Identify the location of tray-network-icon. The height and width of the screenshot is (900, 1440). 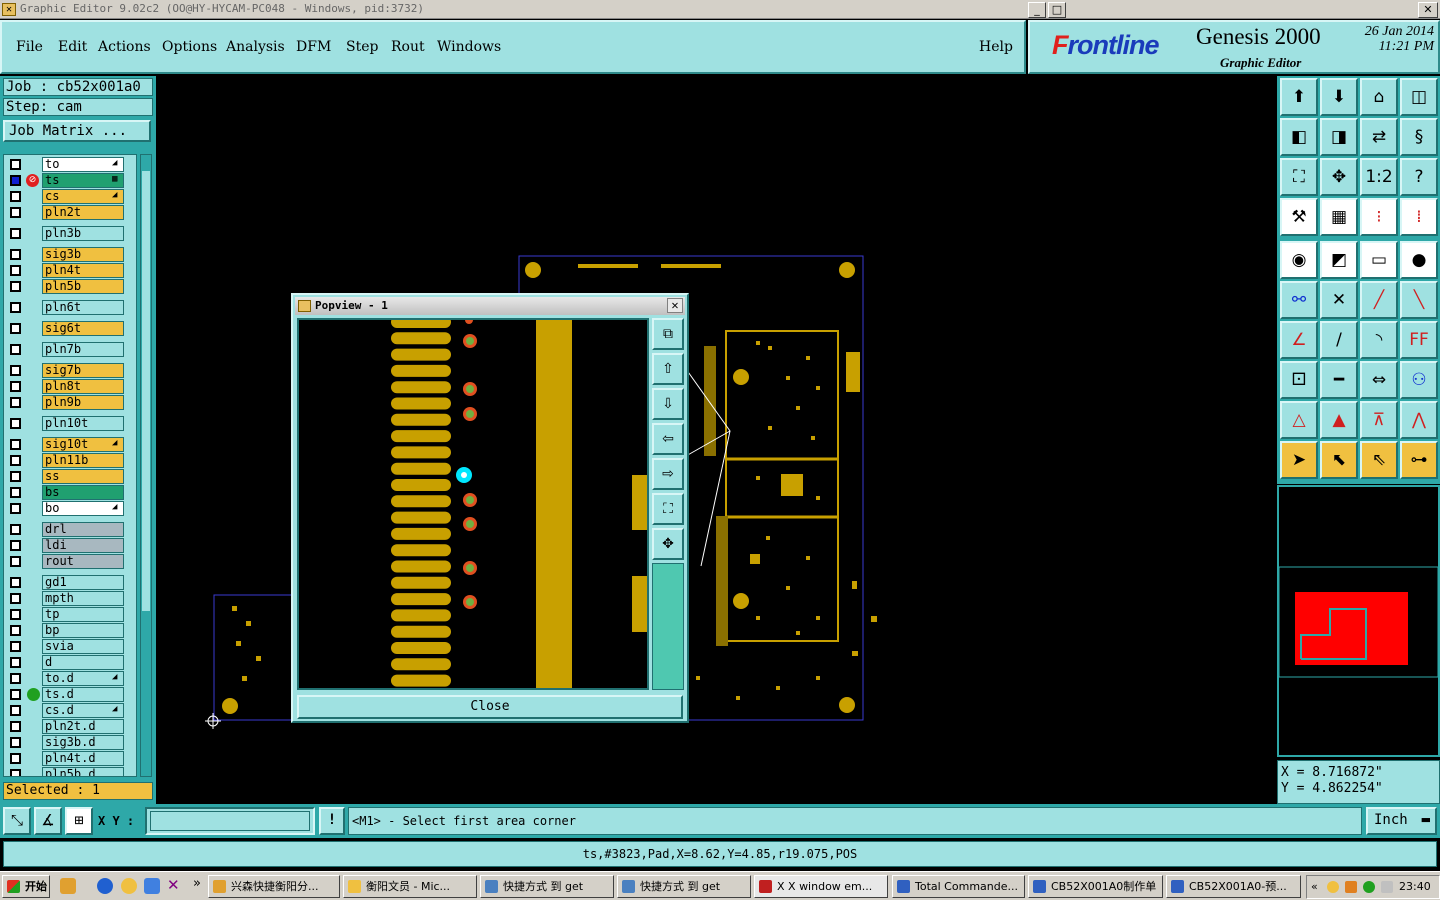
(1369, 887).